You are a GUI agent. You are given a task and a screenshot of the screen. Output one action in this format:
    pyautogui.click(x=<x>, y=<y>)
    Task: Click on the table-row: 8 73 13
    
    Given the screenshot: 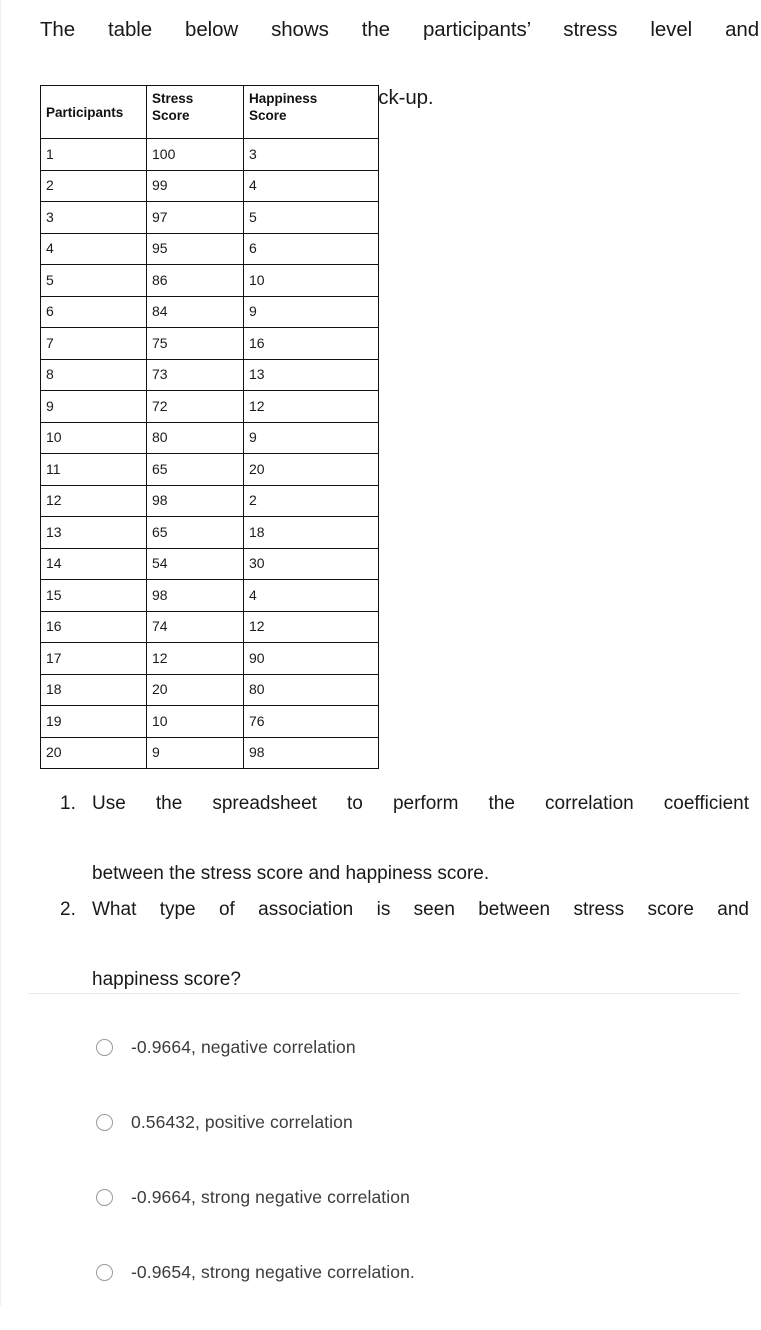 What is the action you would take?
    pyautogui.click(x=209, y=374)
    